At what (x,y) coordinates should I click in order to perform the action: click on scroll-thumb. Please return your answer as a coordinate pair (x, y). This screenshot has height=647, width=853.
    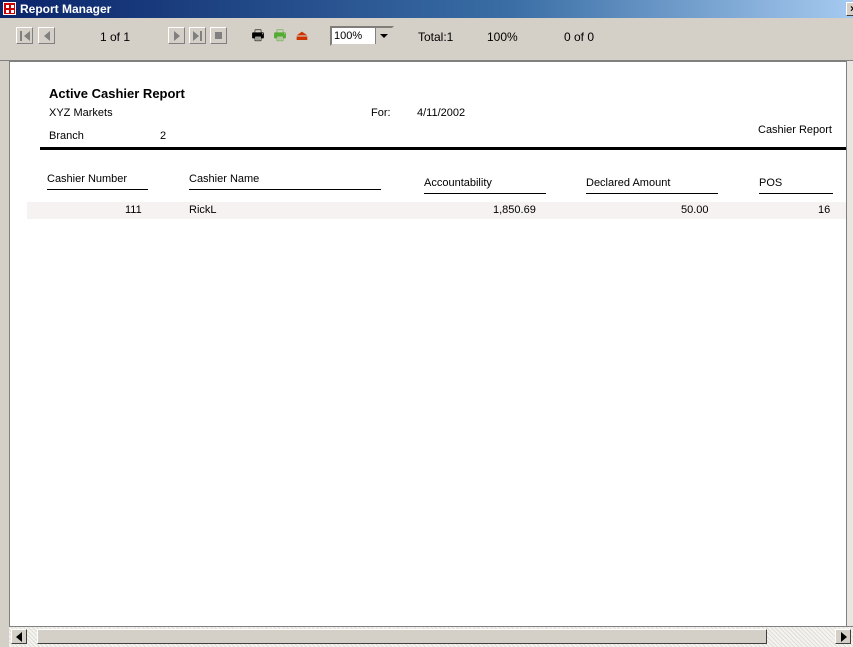
    Looking at the image, I should click on (402, 636).